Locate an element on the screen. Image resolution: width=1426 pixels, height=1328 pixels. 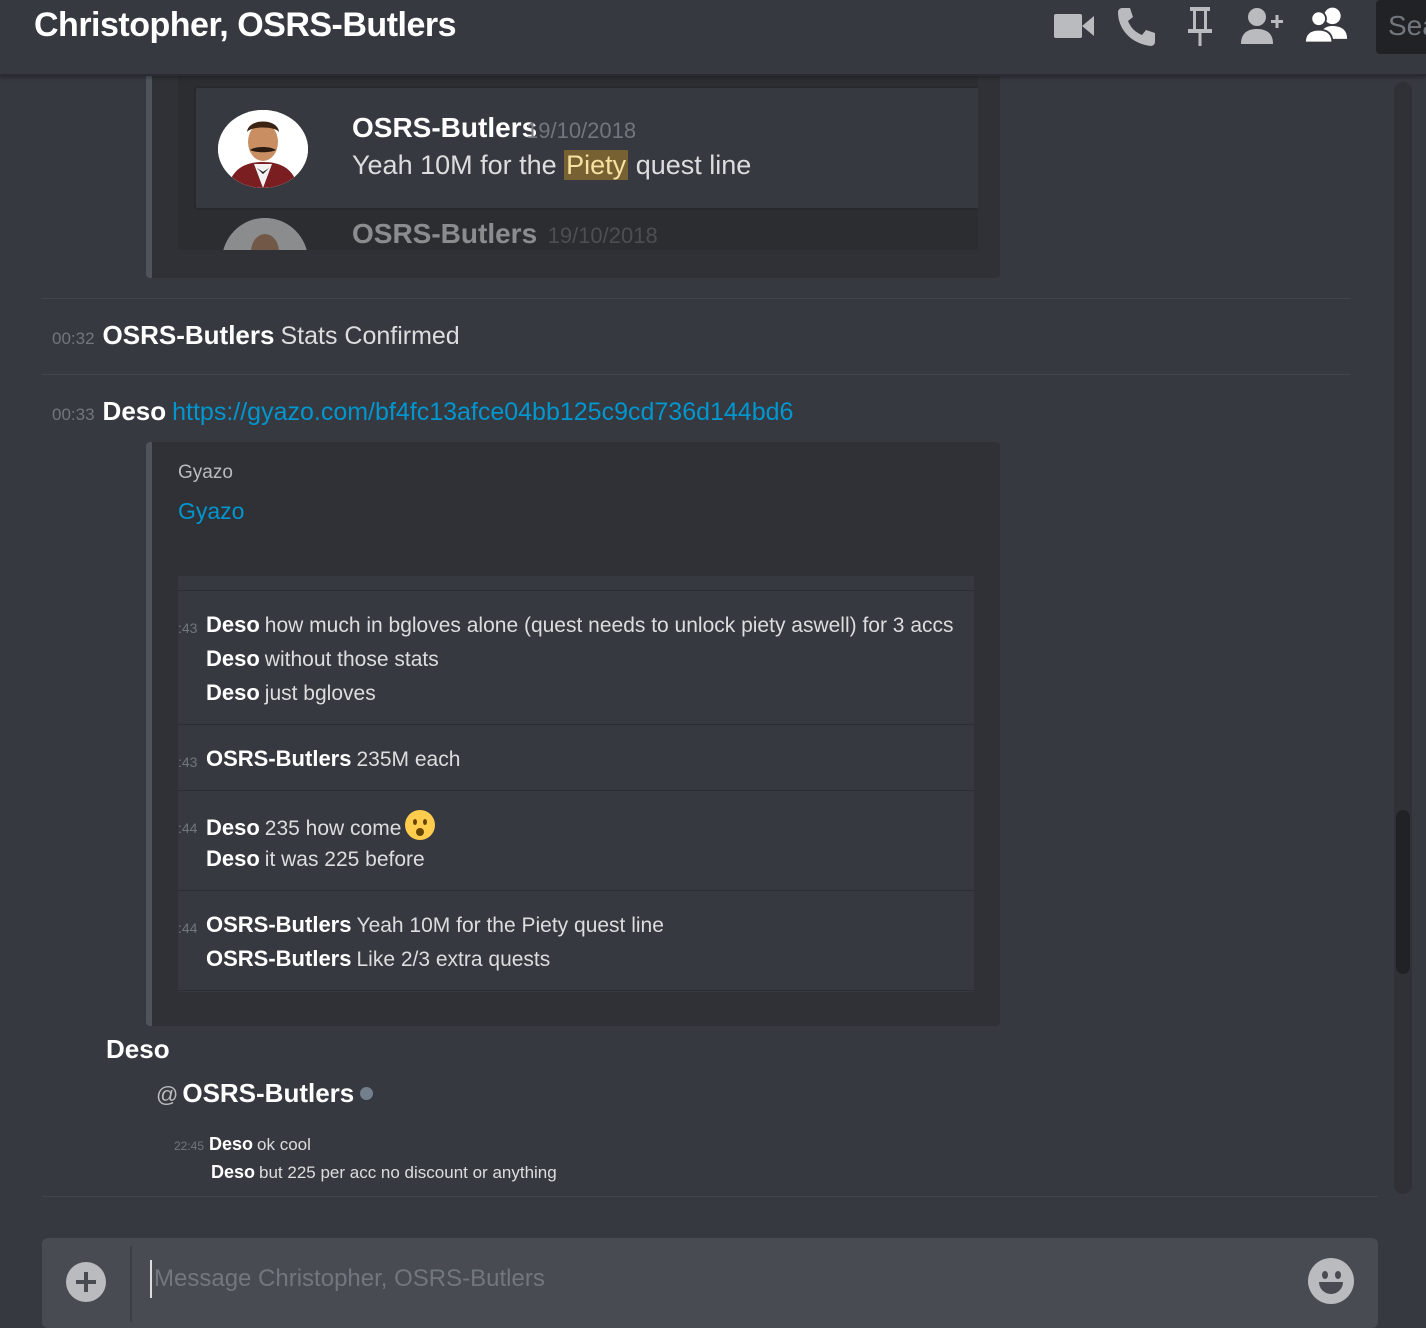
members-icon is located at coordinates (1325, 26).